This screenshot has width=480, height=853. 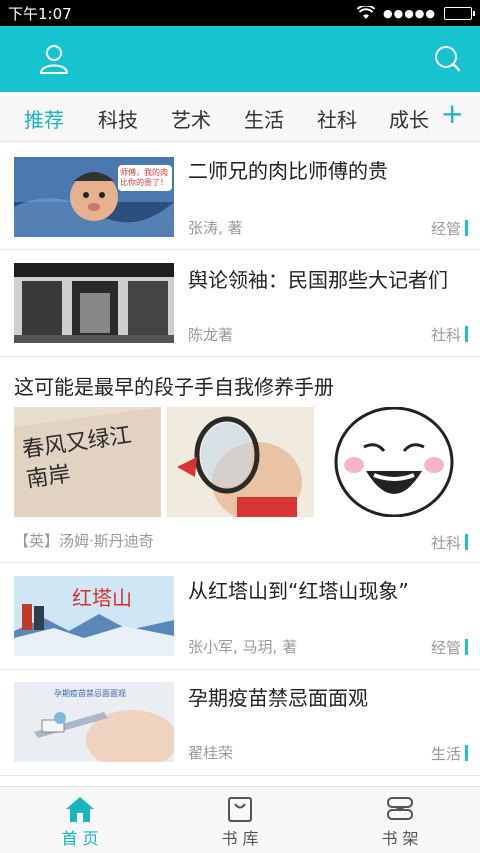 What do you see at coordinates (118, 118) in the screenshot?
I see `tab-tech: 科技` at bounding box center [118, 118].